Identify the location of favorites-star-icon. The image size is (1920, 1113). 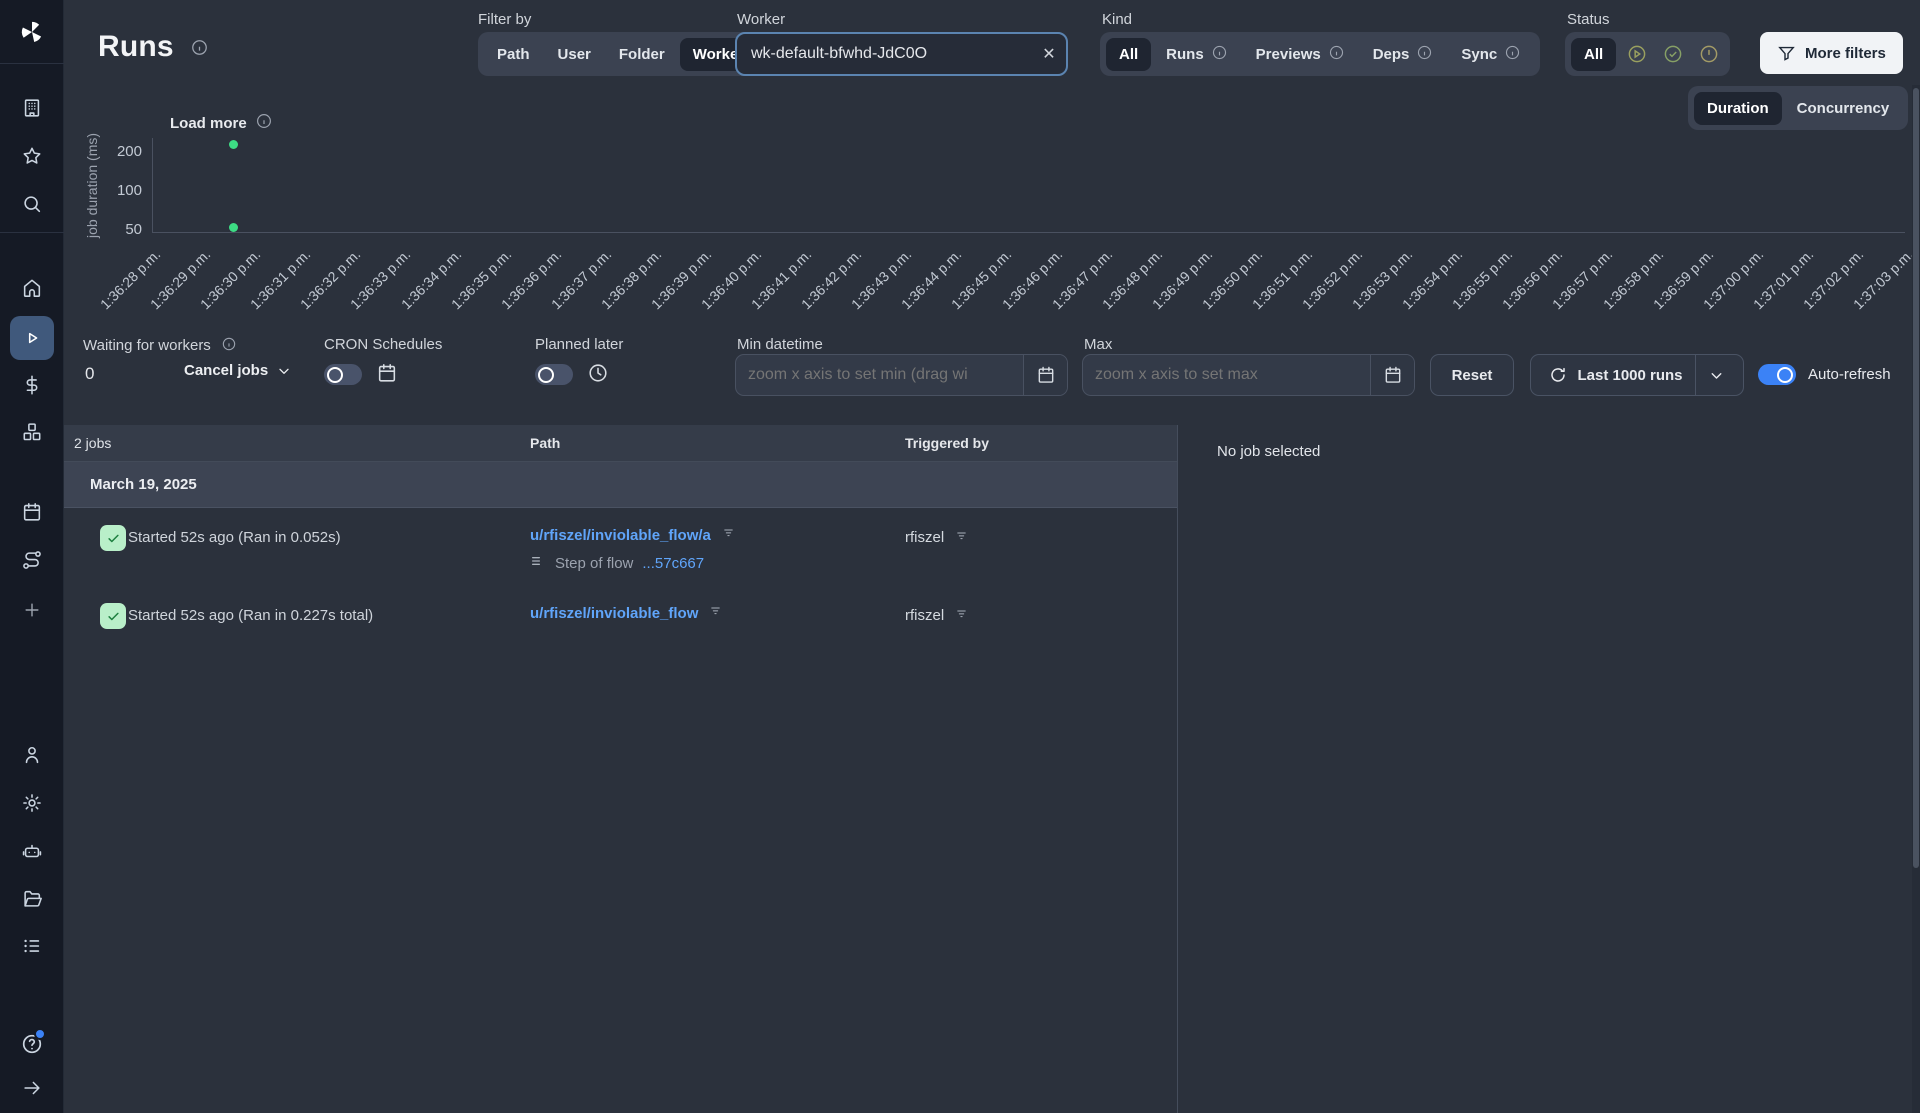
(32, 156).